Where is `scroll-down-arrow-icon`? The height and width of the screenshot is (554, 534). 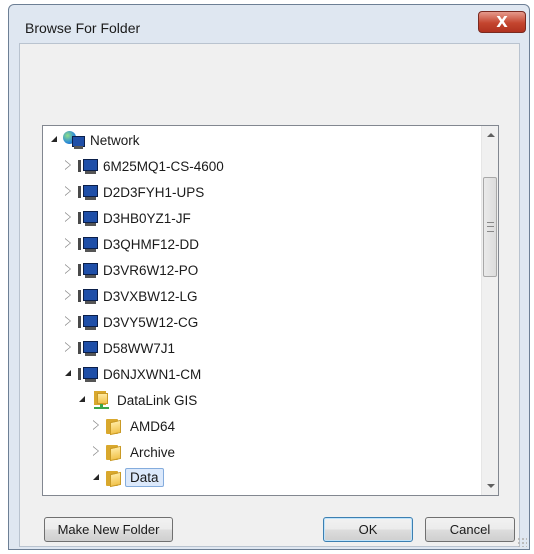 scroll-down-arrow-icon is located at coordinates (490, 486).